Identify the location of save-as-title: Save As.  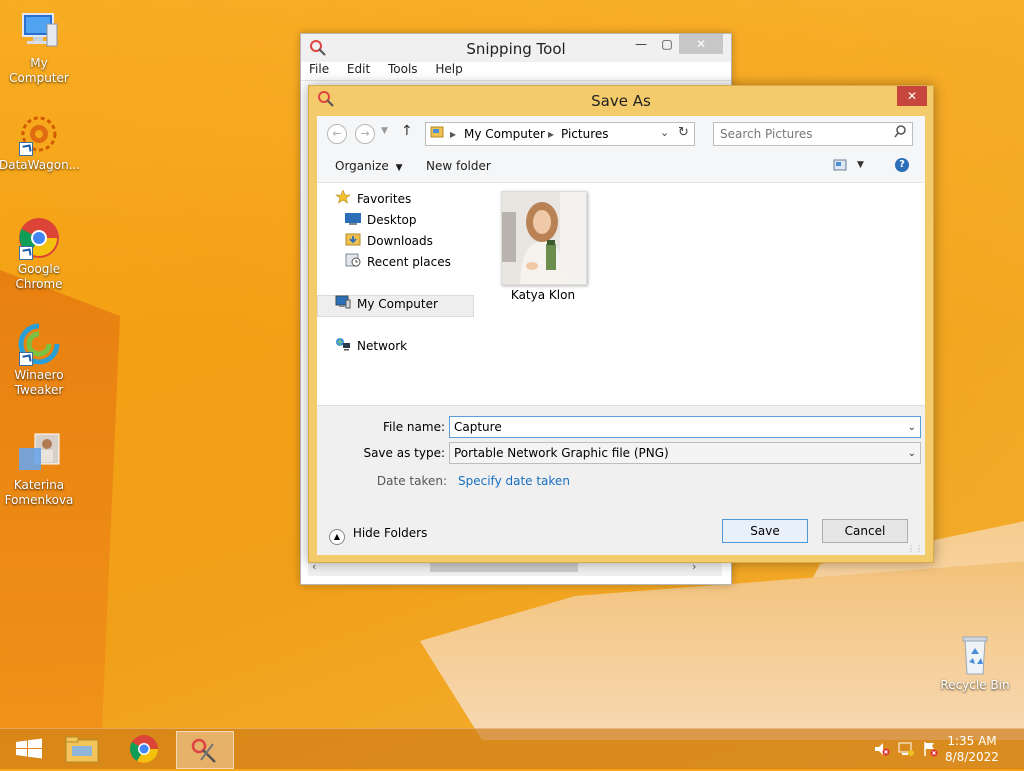
(621, 101).